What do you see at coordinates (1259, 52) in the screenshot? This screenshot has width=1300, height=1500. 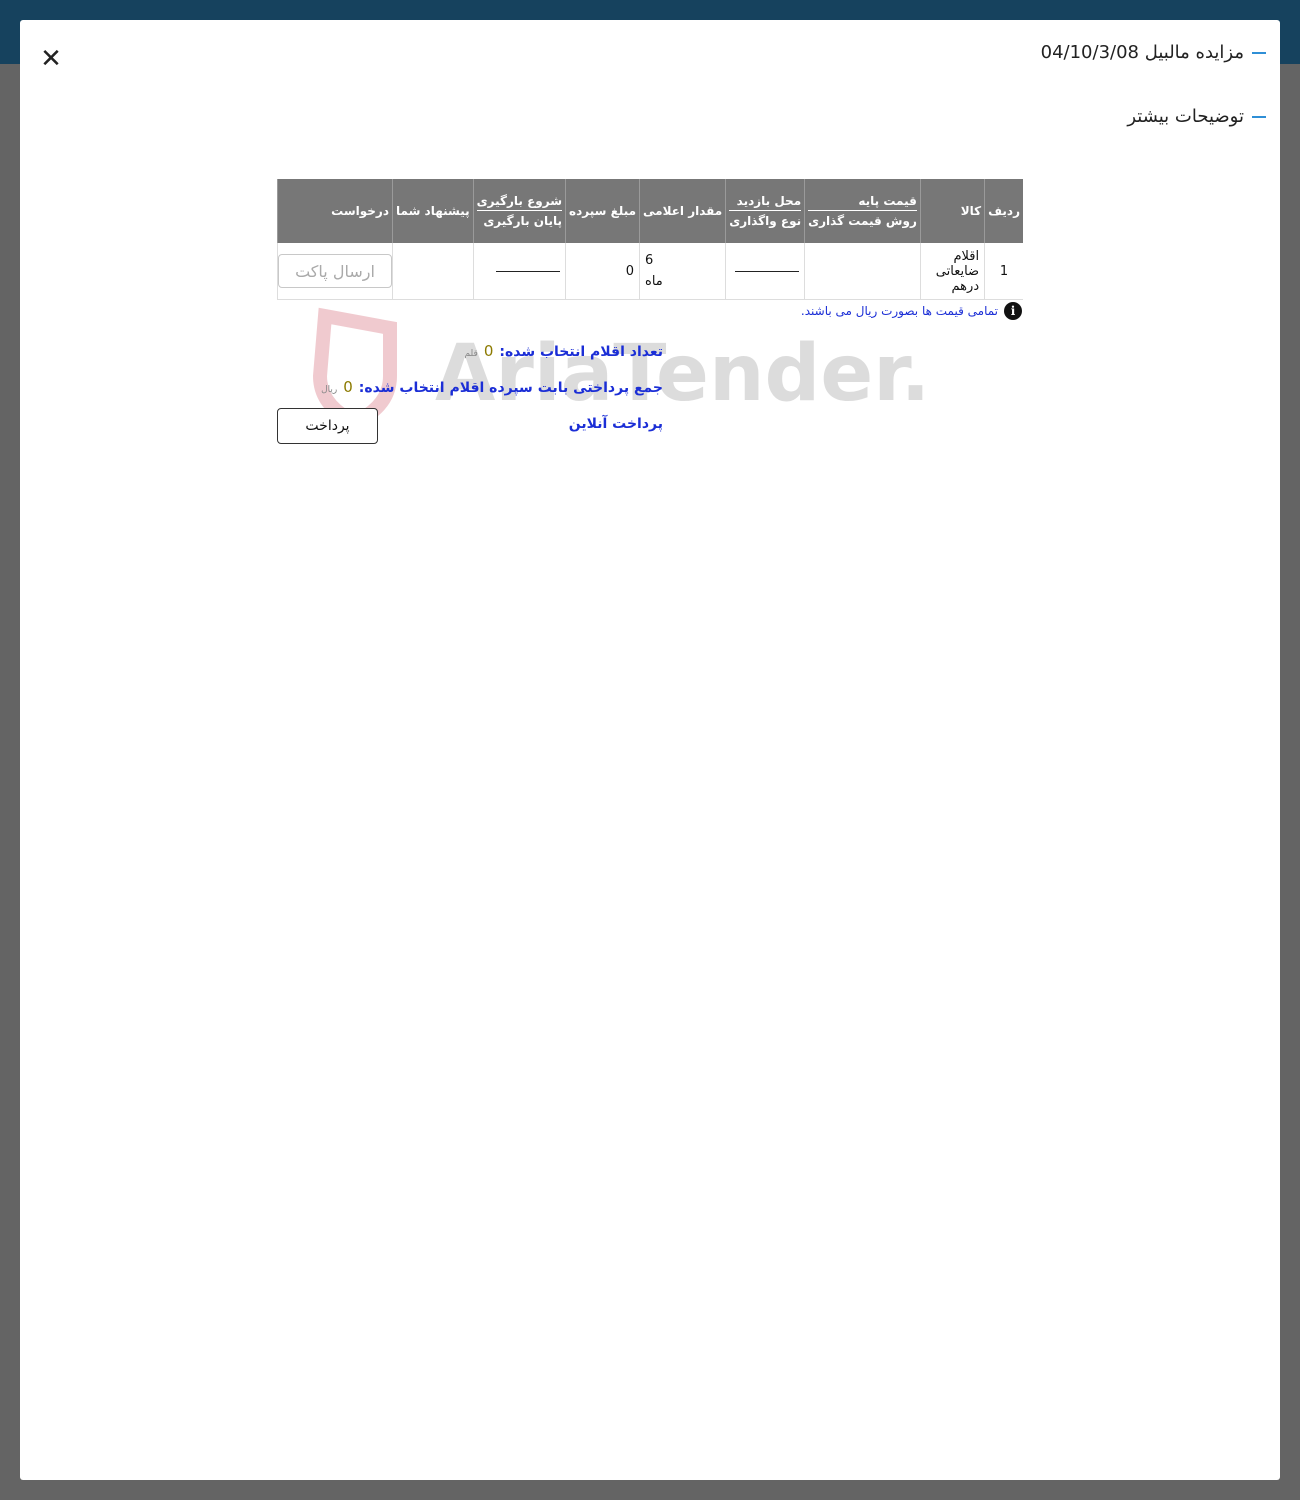 I see `title-dash-icon` at bounding box center [1259, 52].